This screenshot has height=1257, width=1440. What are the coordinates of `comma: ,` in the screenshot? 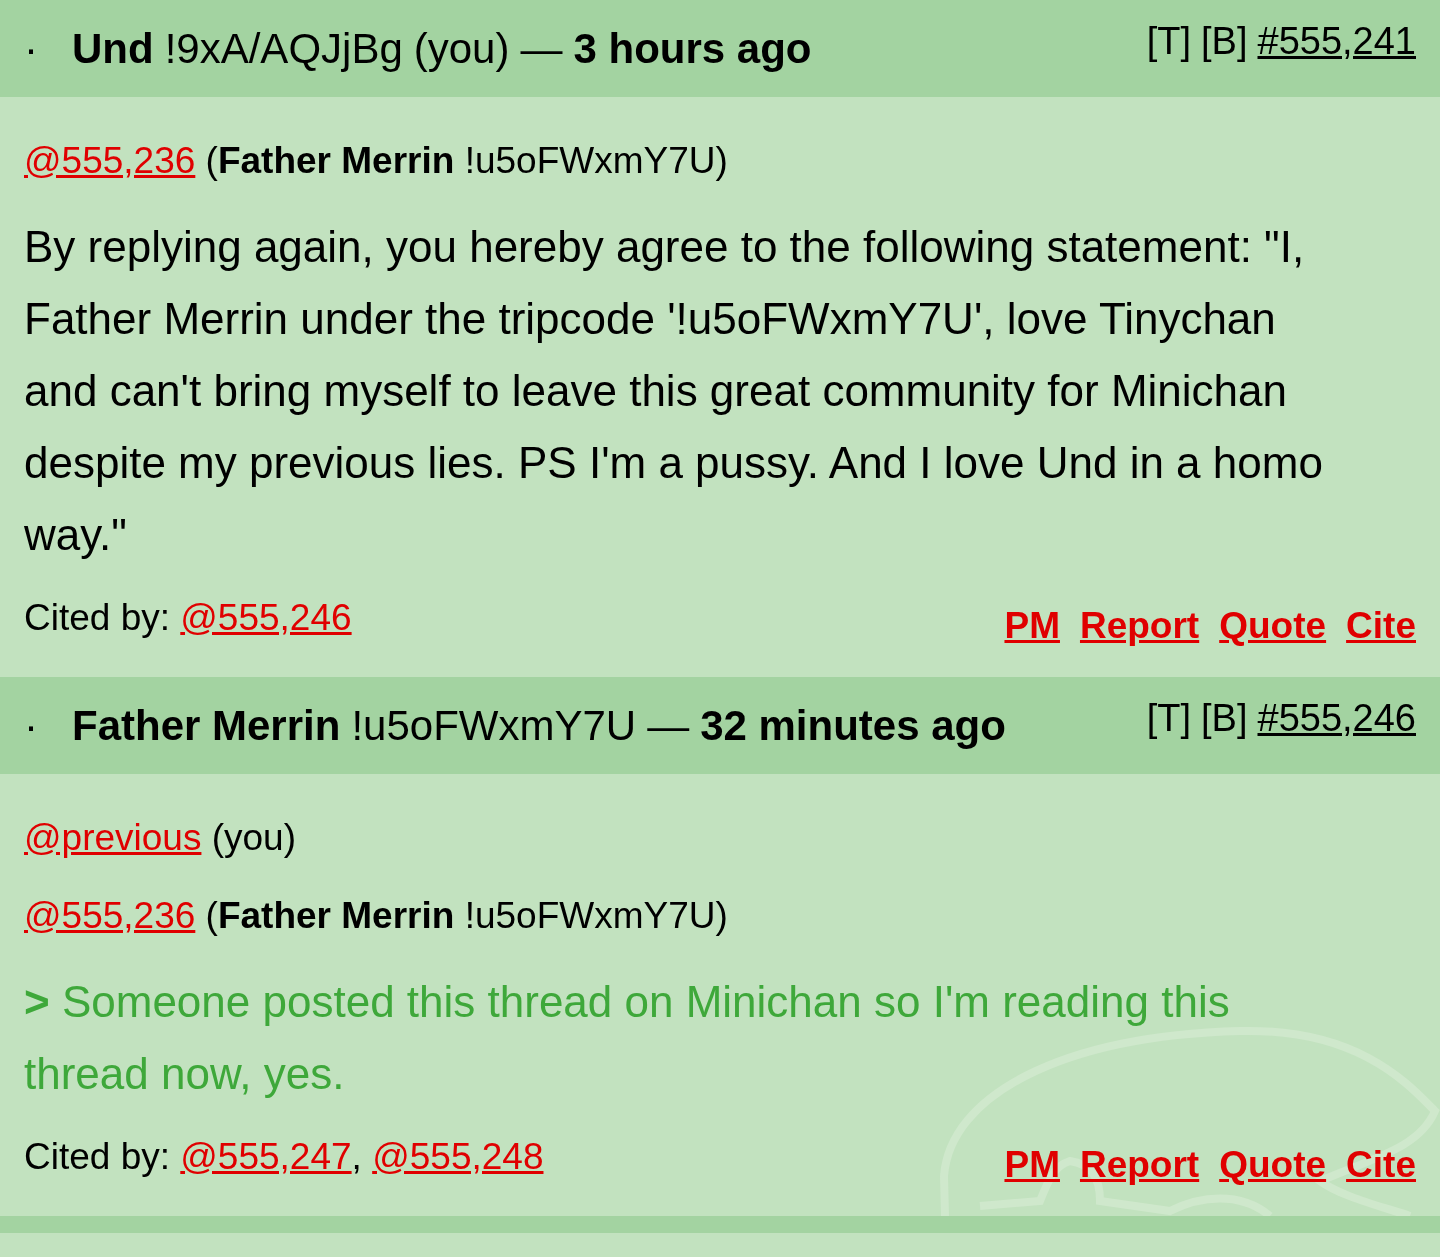 It's located at (356, 1157).